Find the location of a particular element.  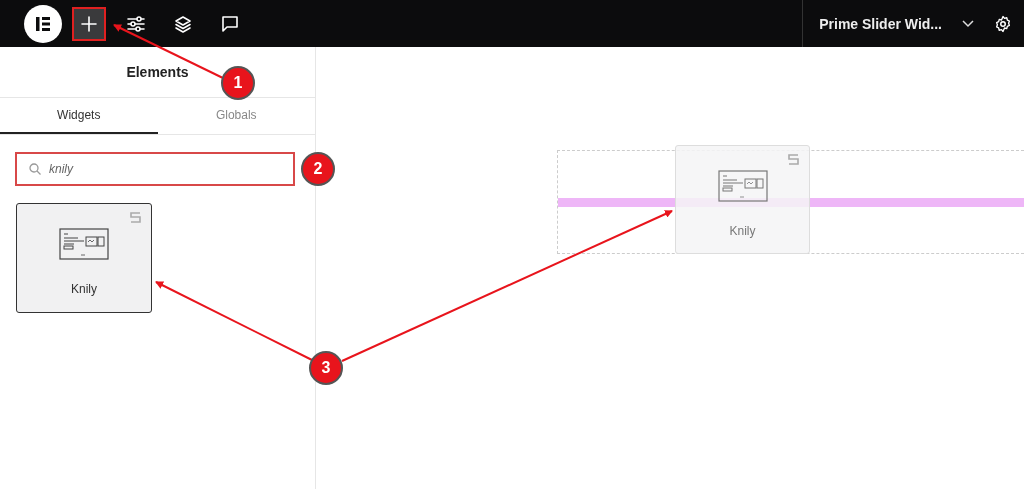

panel-title: Elements is located at coordinates (157, 72).